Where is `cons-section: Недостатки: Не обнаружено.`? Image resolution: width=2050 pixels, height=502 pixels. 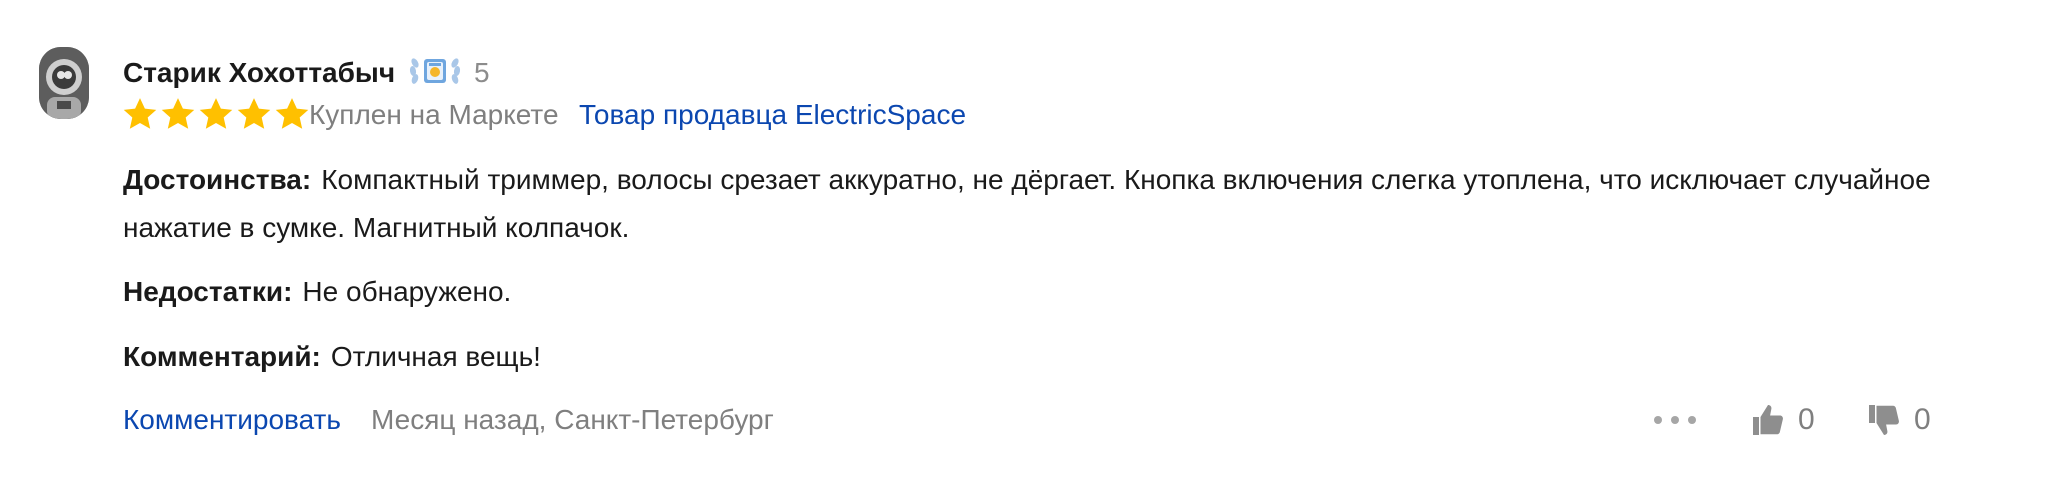
cons-section: Недостатки: Не обнаружено. is located at coordinates (1058, 292).